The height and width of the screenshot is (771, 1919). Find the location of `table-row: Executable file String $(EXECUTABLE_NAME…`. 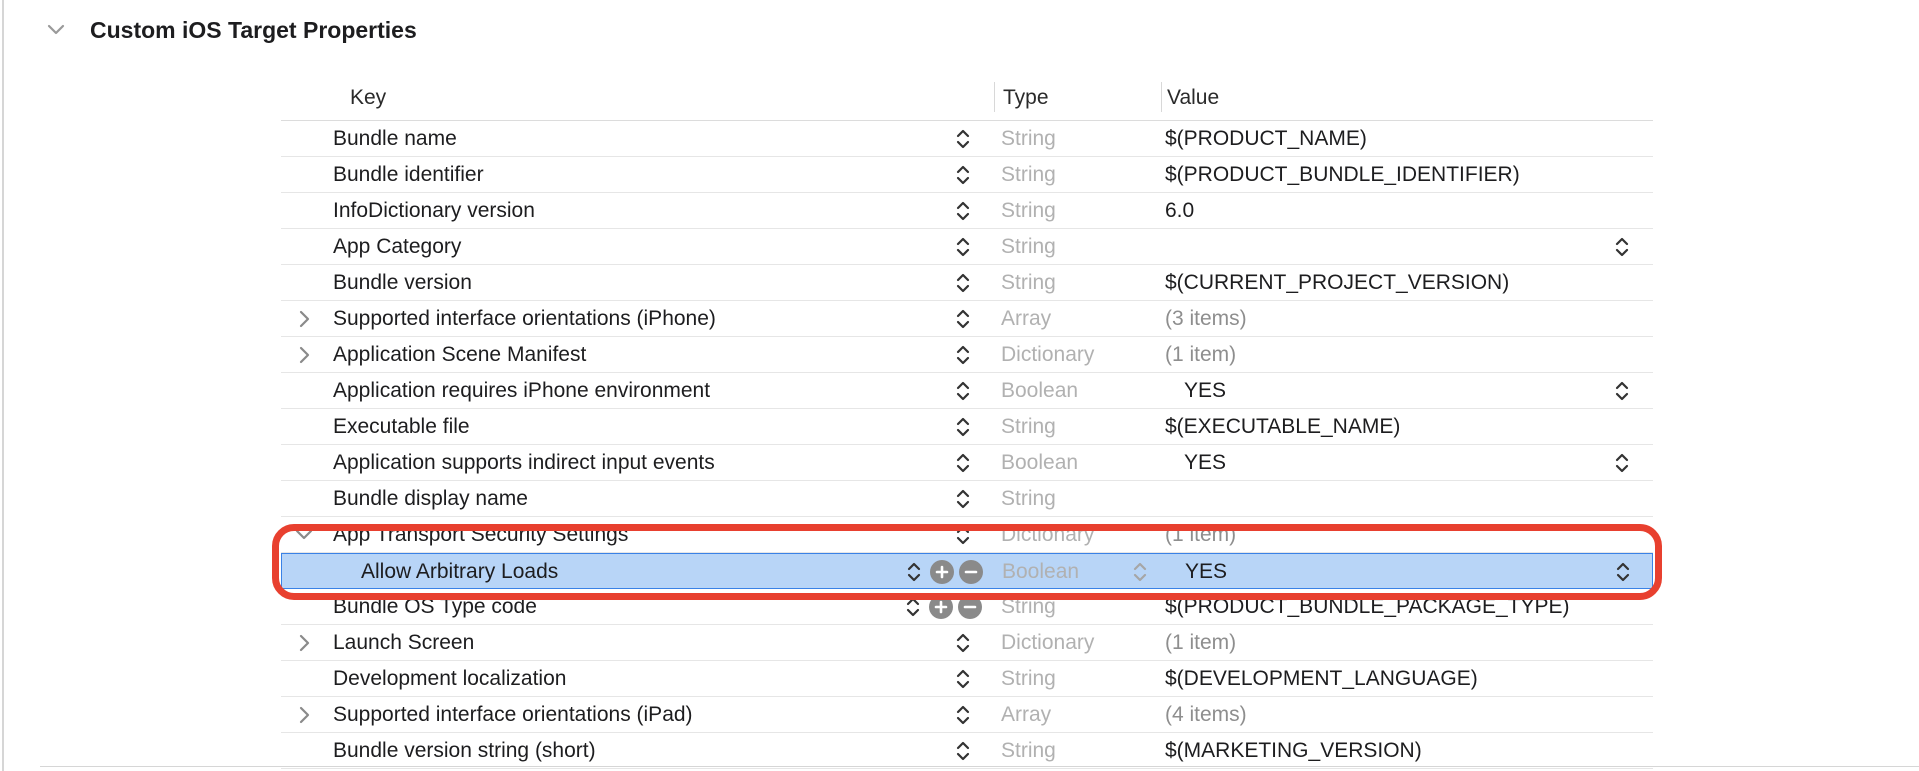

table-row: Executable file String $(EXECUTABLE_NAME… is located at coordinates (967, 427).